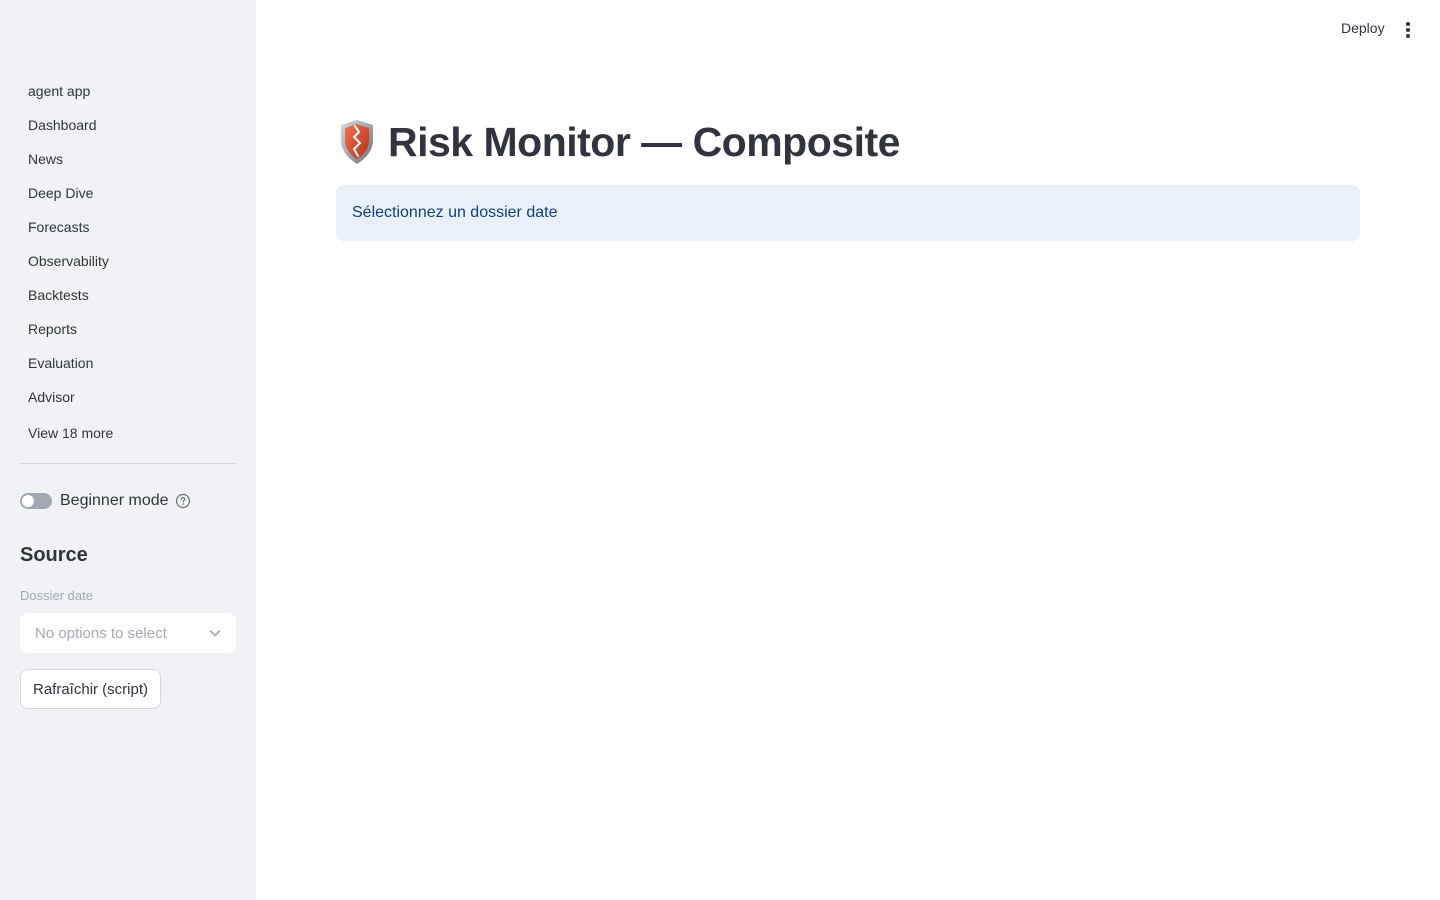 The height and width of the screenshot is (900, 1440). What do you see at coordinates (56, 595) in the screenshot?
I see `dossier-date-label: Dossier date` at bounding box center [56, 595].